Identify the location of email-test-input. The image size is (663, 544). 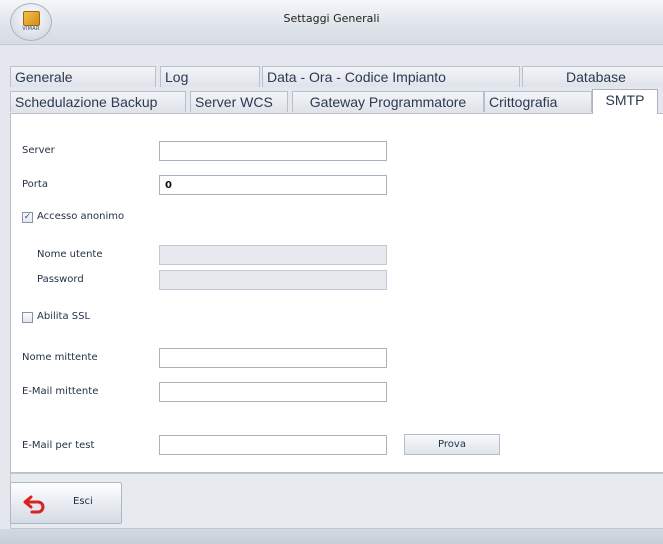
(273, 445).